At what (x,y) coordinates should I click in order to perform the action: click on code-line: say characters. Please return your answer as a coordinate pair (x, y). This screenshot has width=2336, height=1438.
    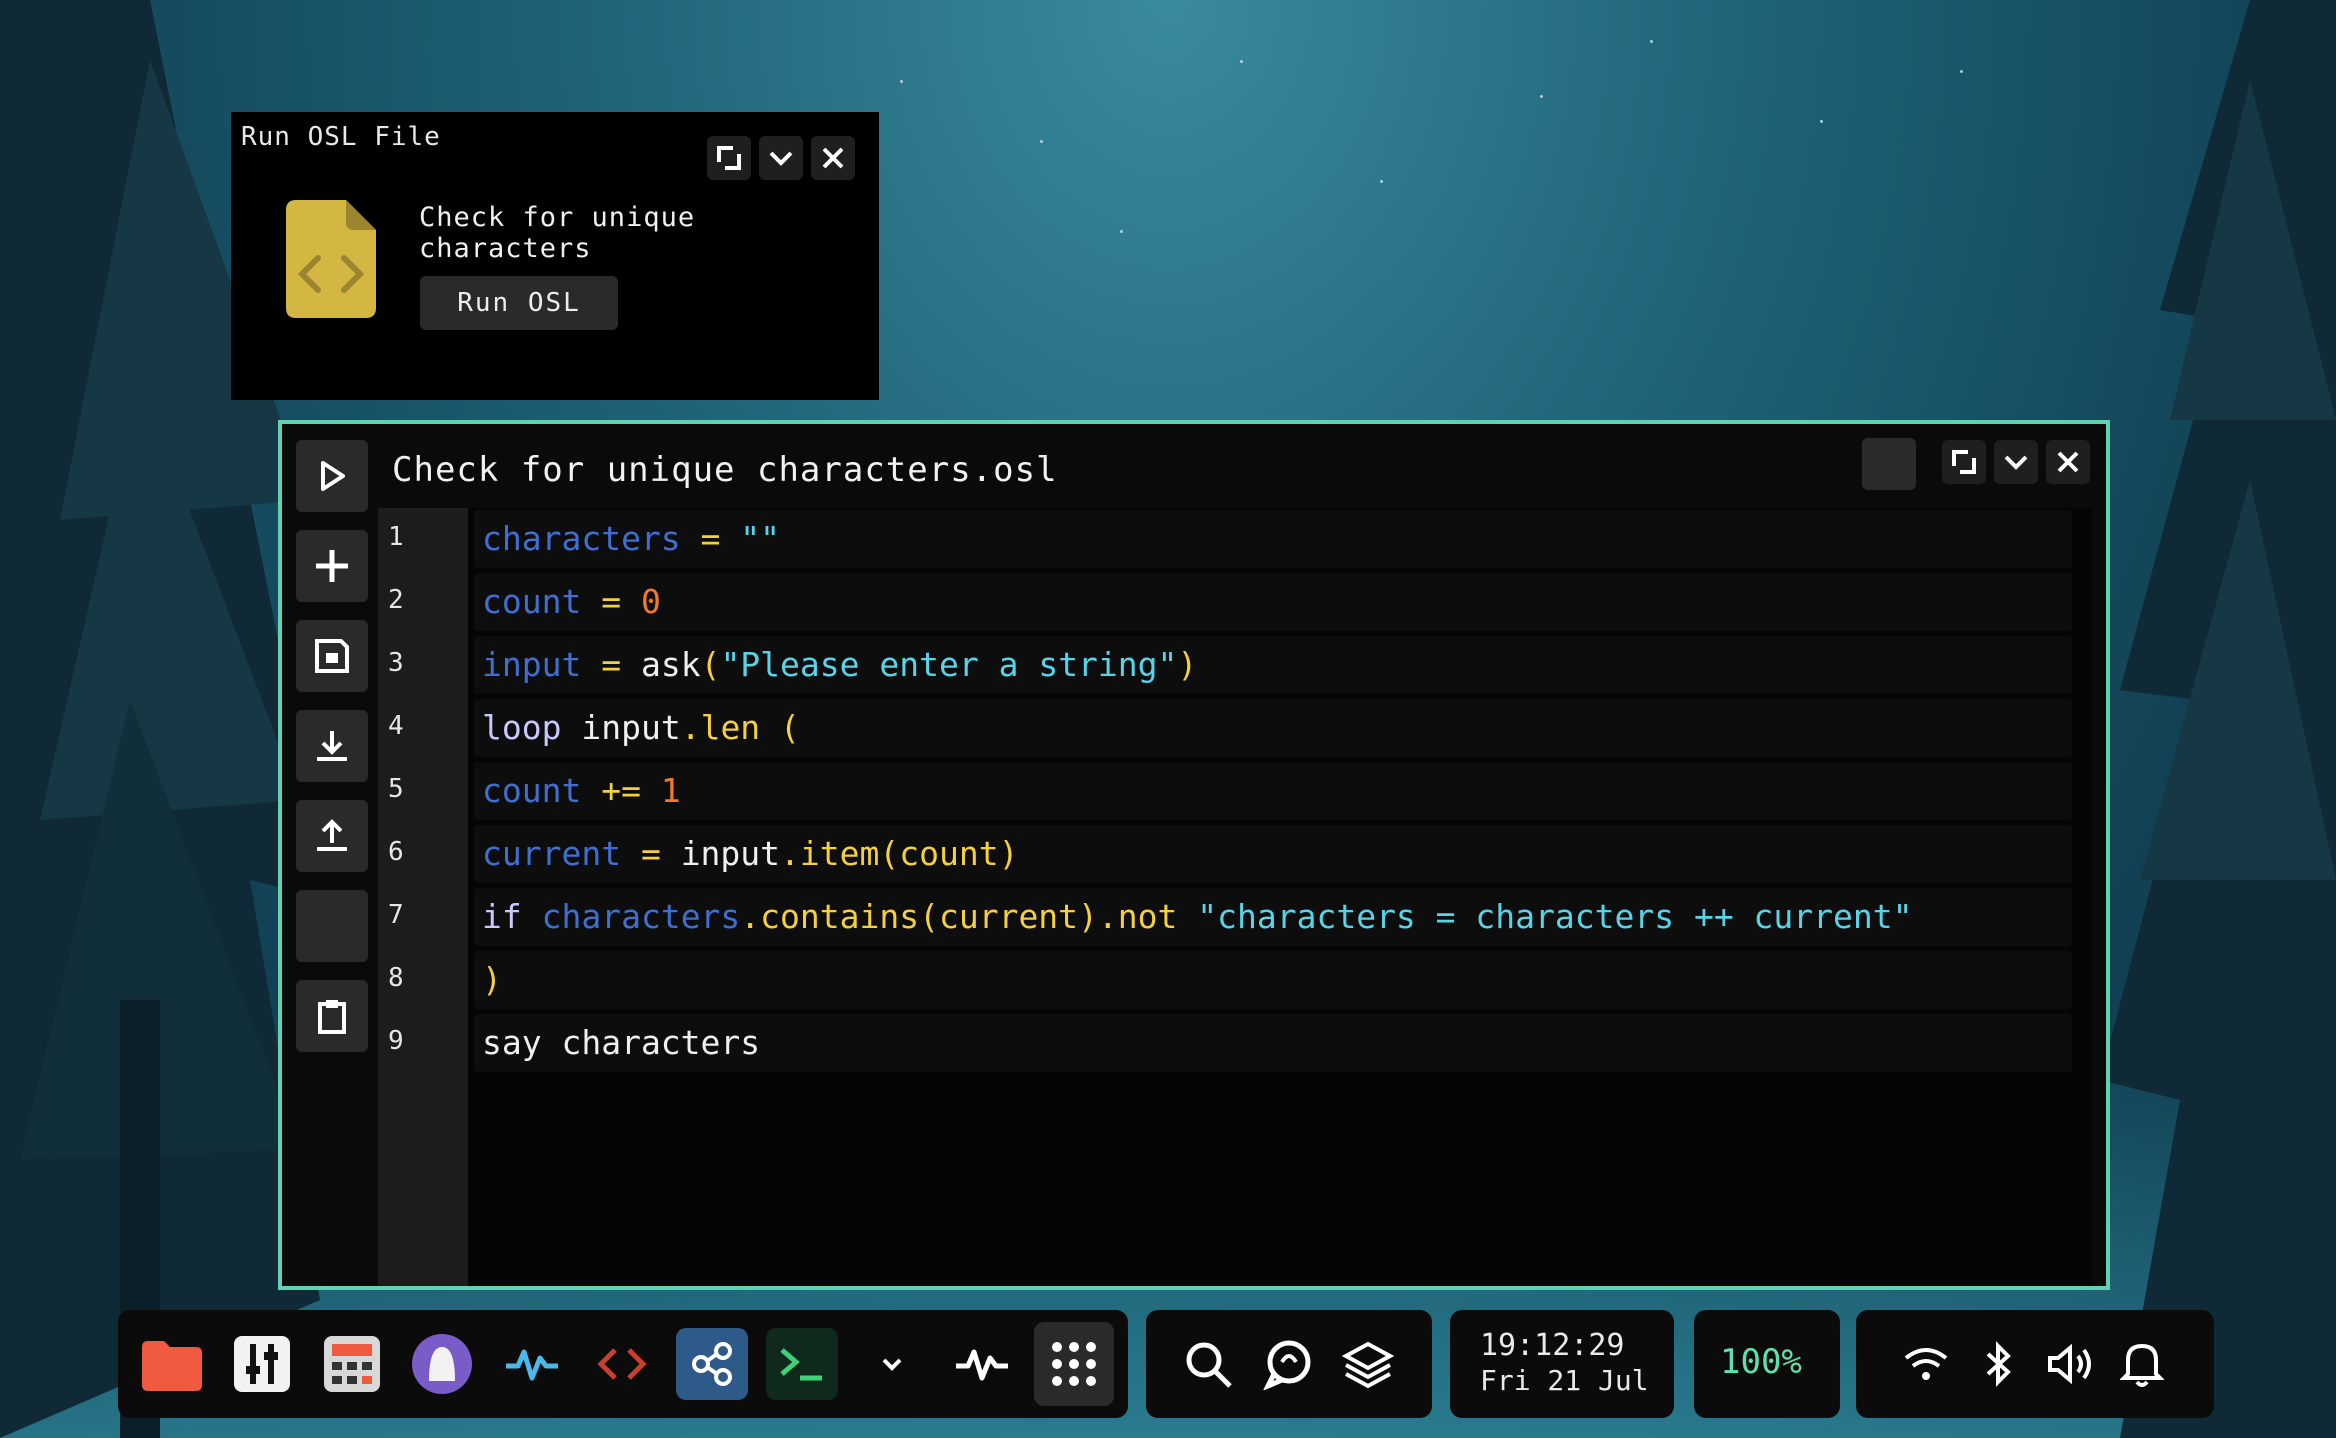
    Looking at the image, I should click on (1273, 1043).